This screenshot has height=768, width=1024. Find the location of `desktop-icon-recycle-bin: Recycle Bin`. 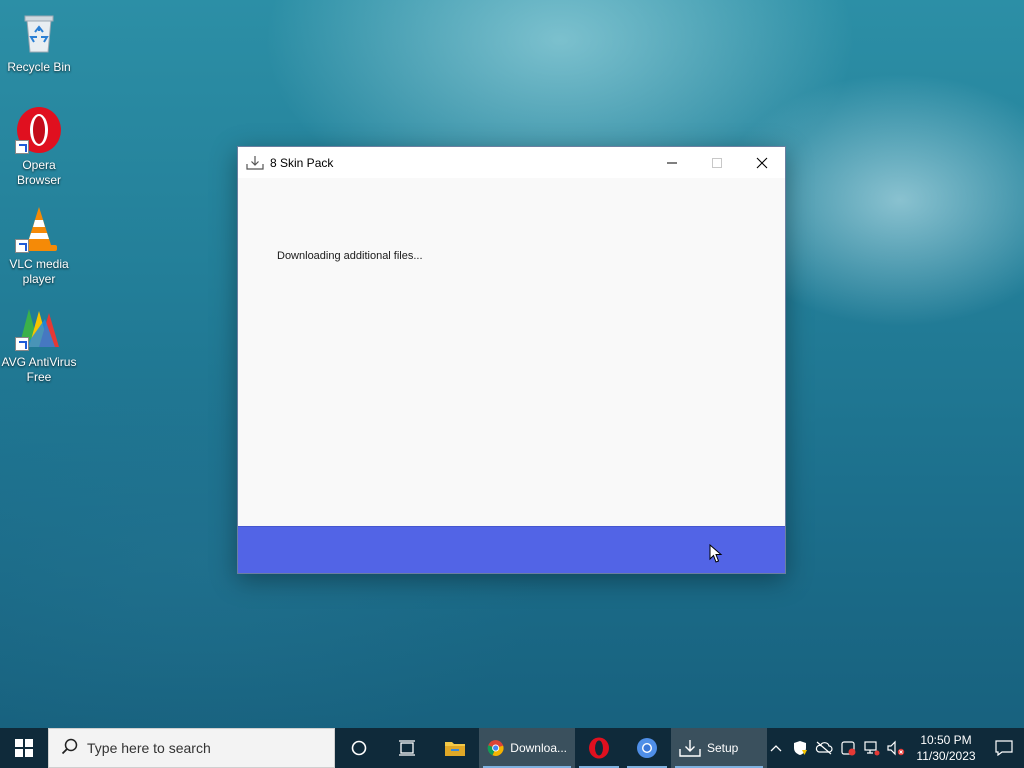

desktop-icon-recycle-bin: Recycle Bin is located at coordinates (39, 41).